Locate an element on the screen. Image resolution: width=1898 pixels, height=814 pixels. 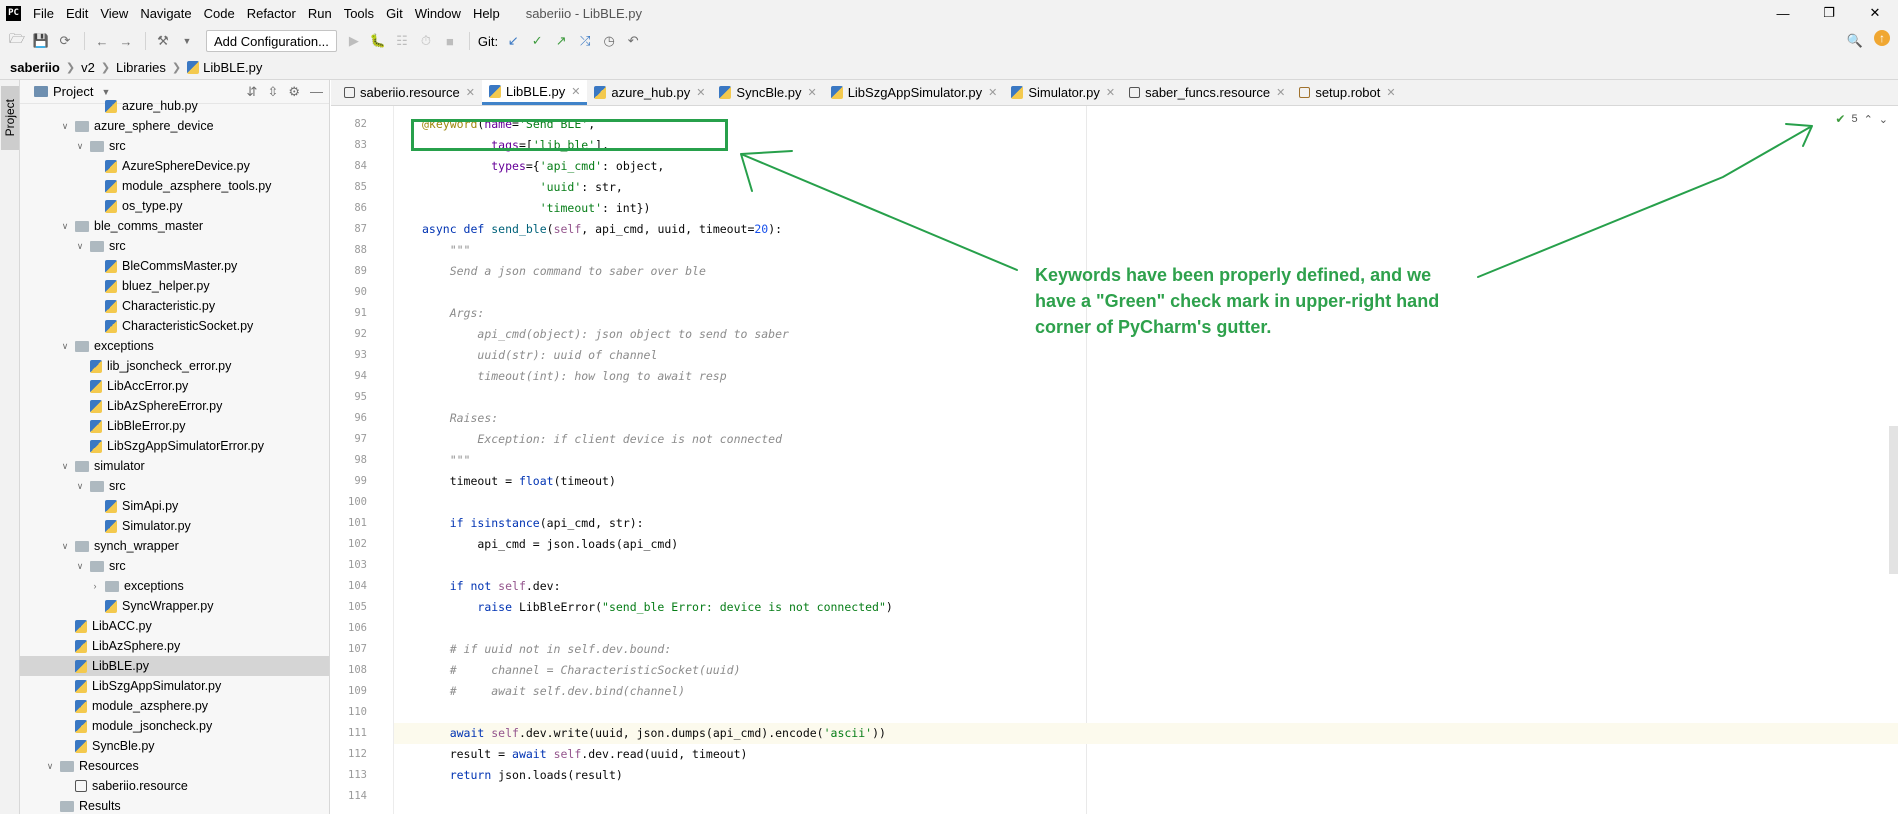
tree-file: saberiio.resource is located at coordinates (174, 786).